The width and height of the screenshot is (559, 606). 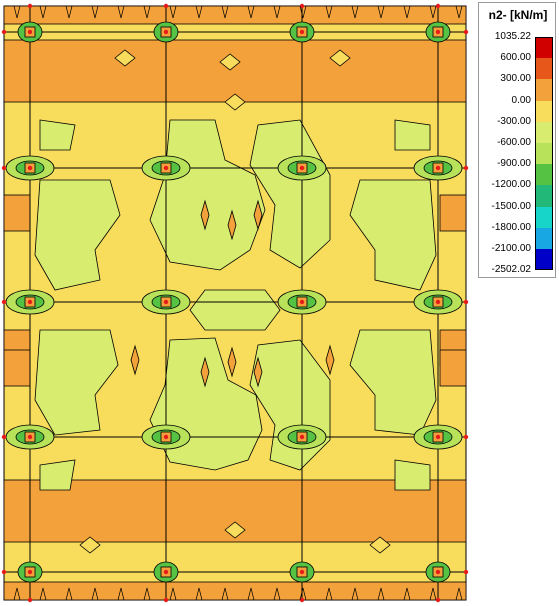 I want to click on legend-label: 0.00, so click(x=521, y=100).